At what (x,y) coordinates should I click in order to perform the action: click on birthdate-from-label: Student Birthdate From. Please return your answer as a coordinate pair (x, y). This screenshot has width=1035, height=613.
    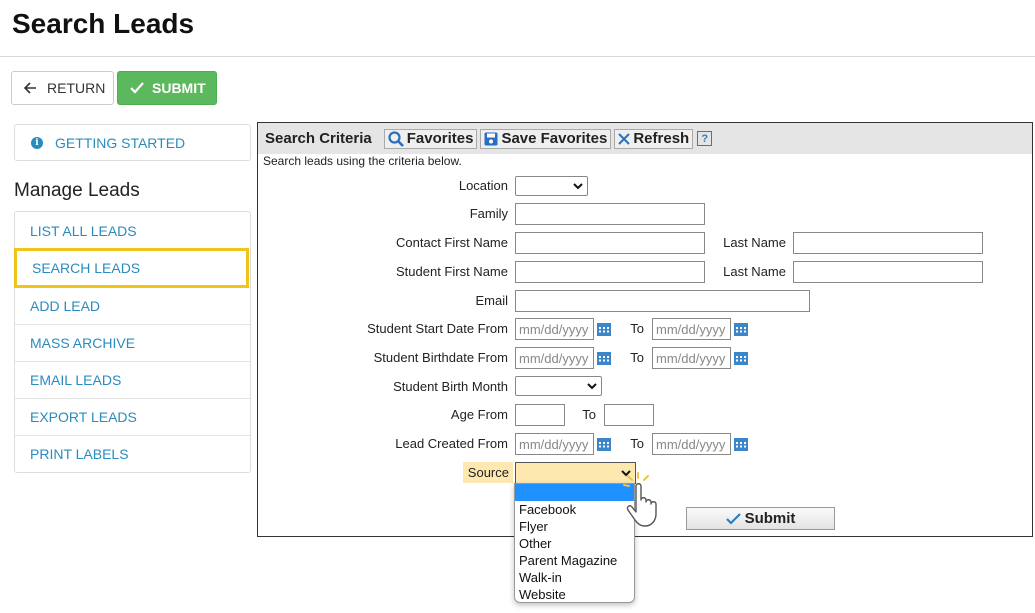
    Looking at the image, I should click on (440, 357).